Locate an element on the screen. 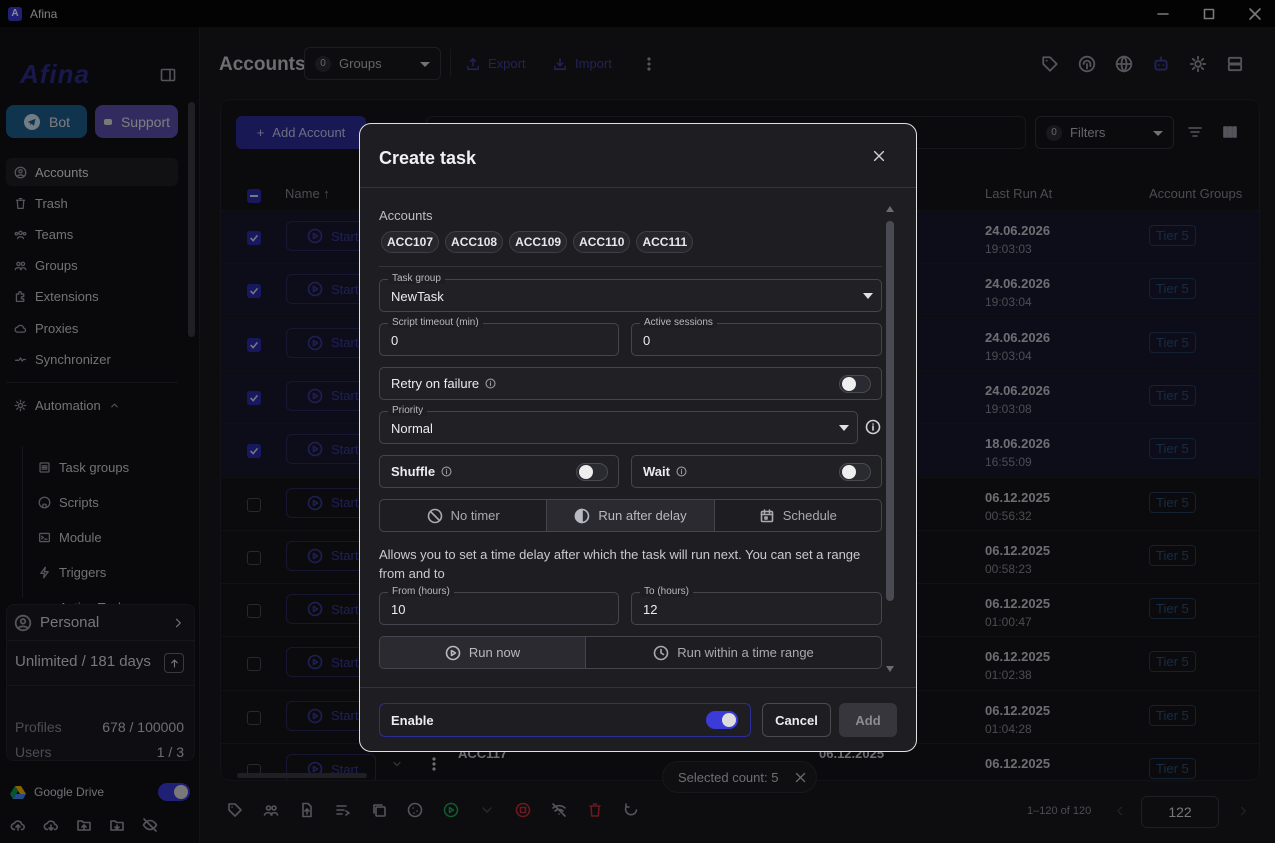 Image resolution: width=1275 pixels, height=843 pixels. tab-label: Schedule is located at coordinates (809, 515).